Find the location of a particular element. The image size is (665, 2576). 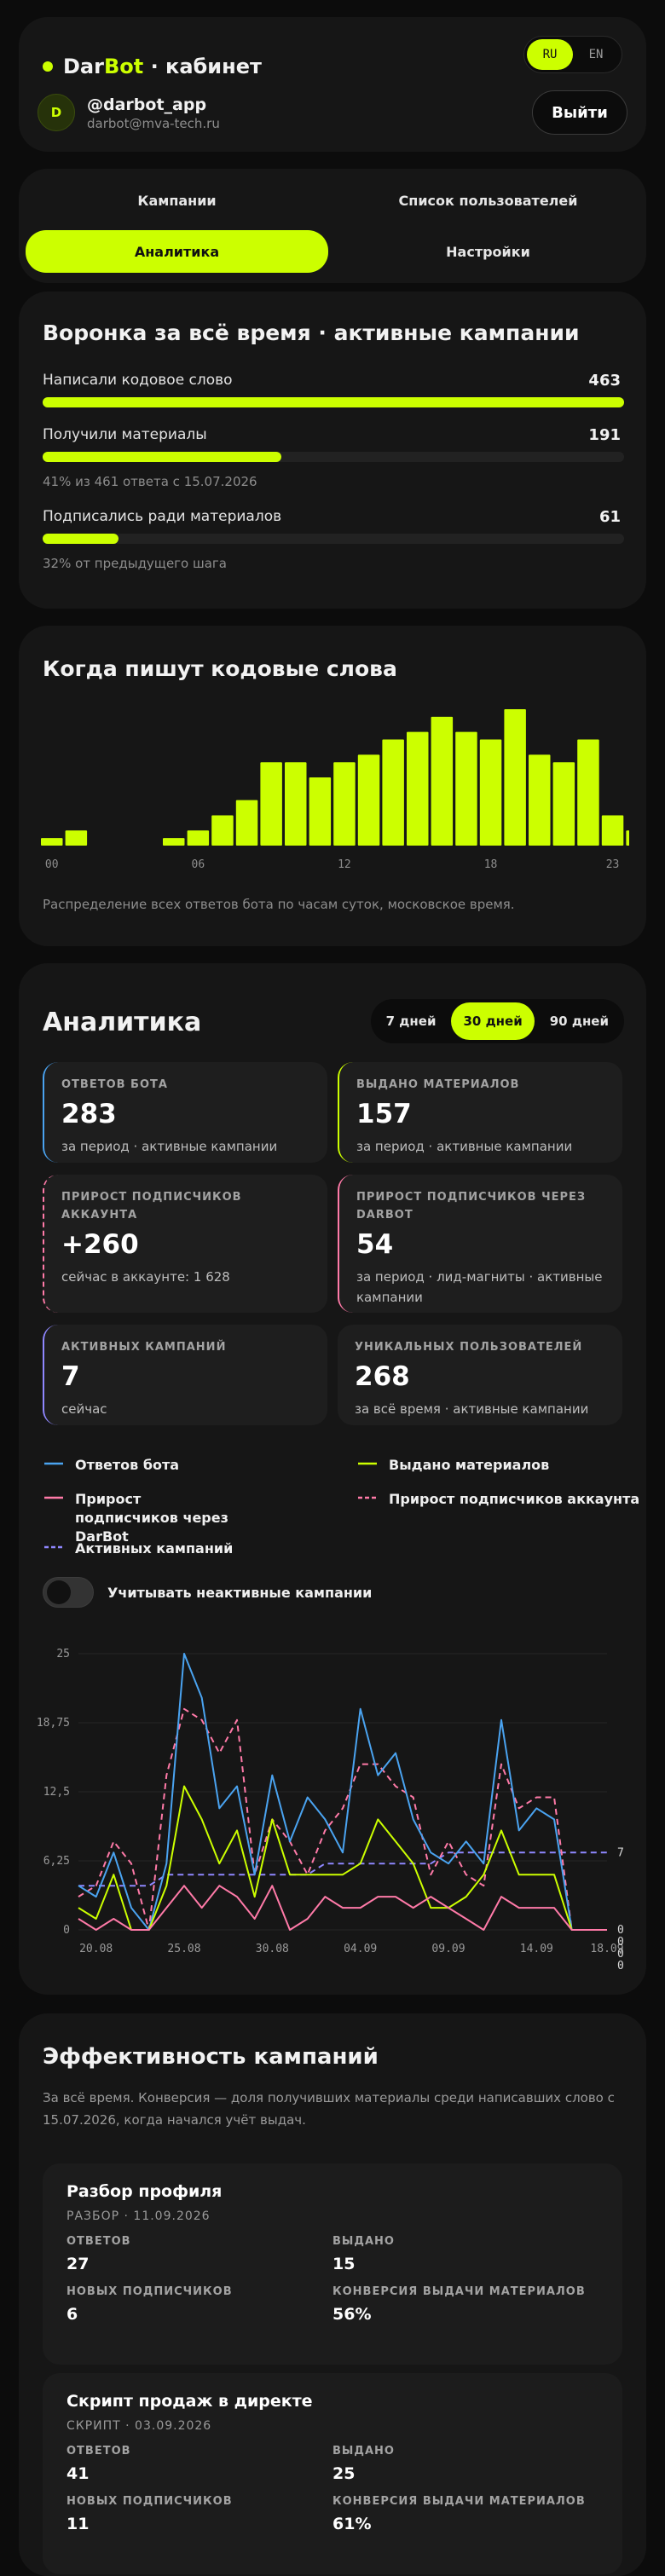

lang-ru-button: RU is located at coordinates (550, 54).